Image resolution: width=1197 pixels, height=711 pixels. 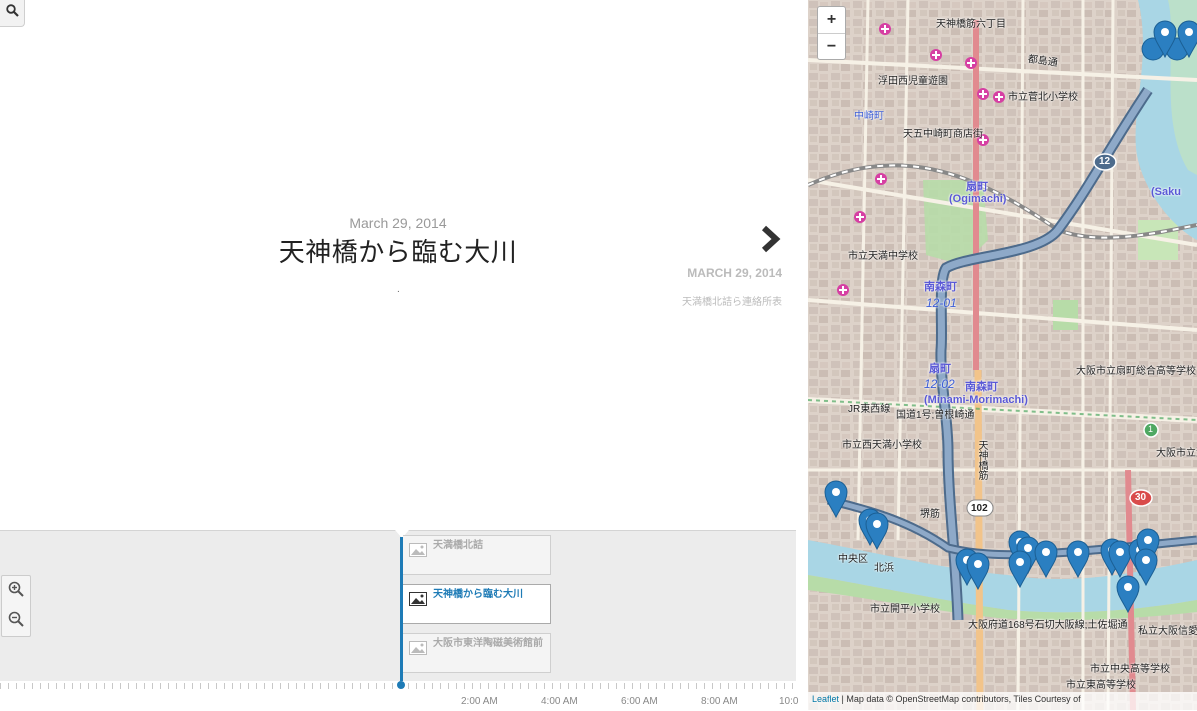 What do you see at coordinates (940, 369) in the screenshot?
I see `station-label: 扇町` at bounding box center [940, 369].